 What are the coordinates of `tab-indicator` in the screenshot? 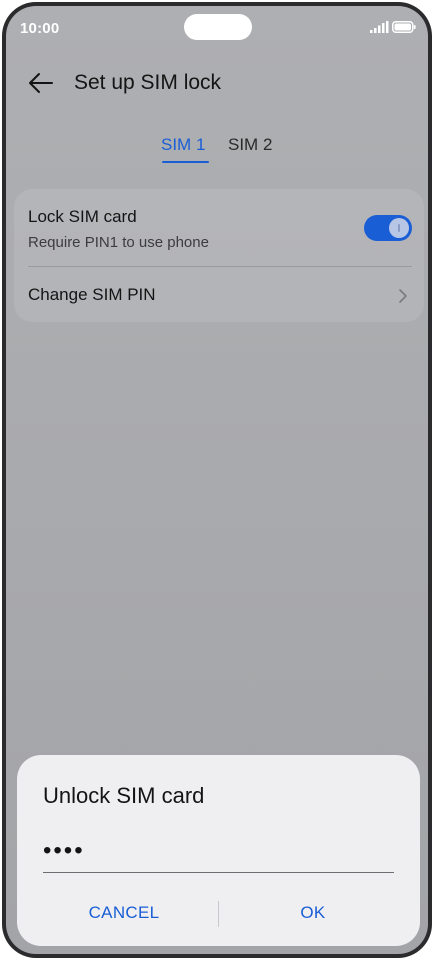 It's located at (185, 162).